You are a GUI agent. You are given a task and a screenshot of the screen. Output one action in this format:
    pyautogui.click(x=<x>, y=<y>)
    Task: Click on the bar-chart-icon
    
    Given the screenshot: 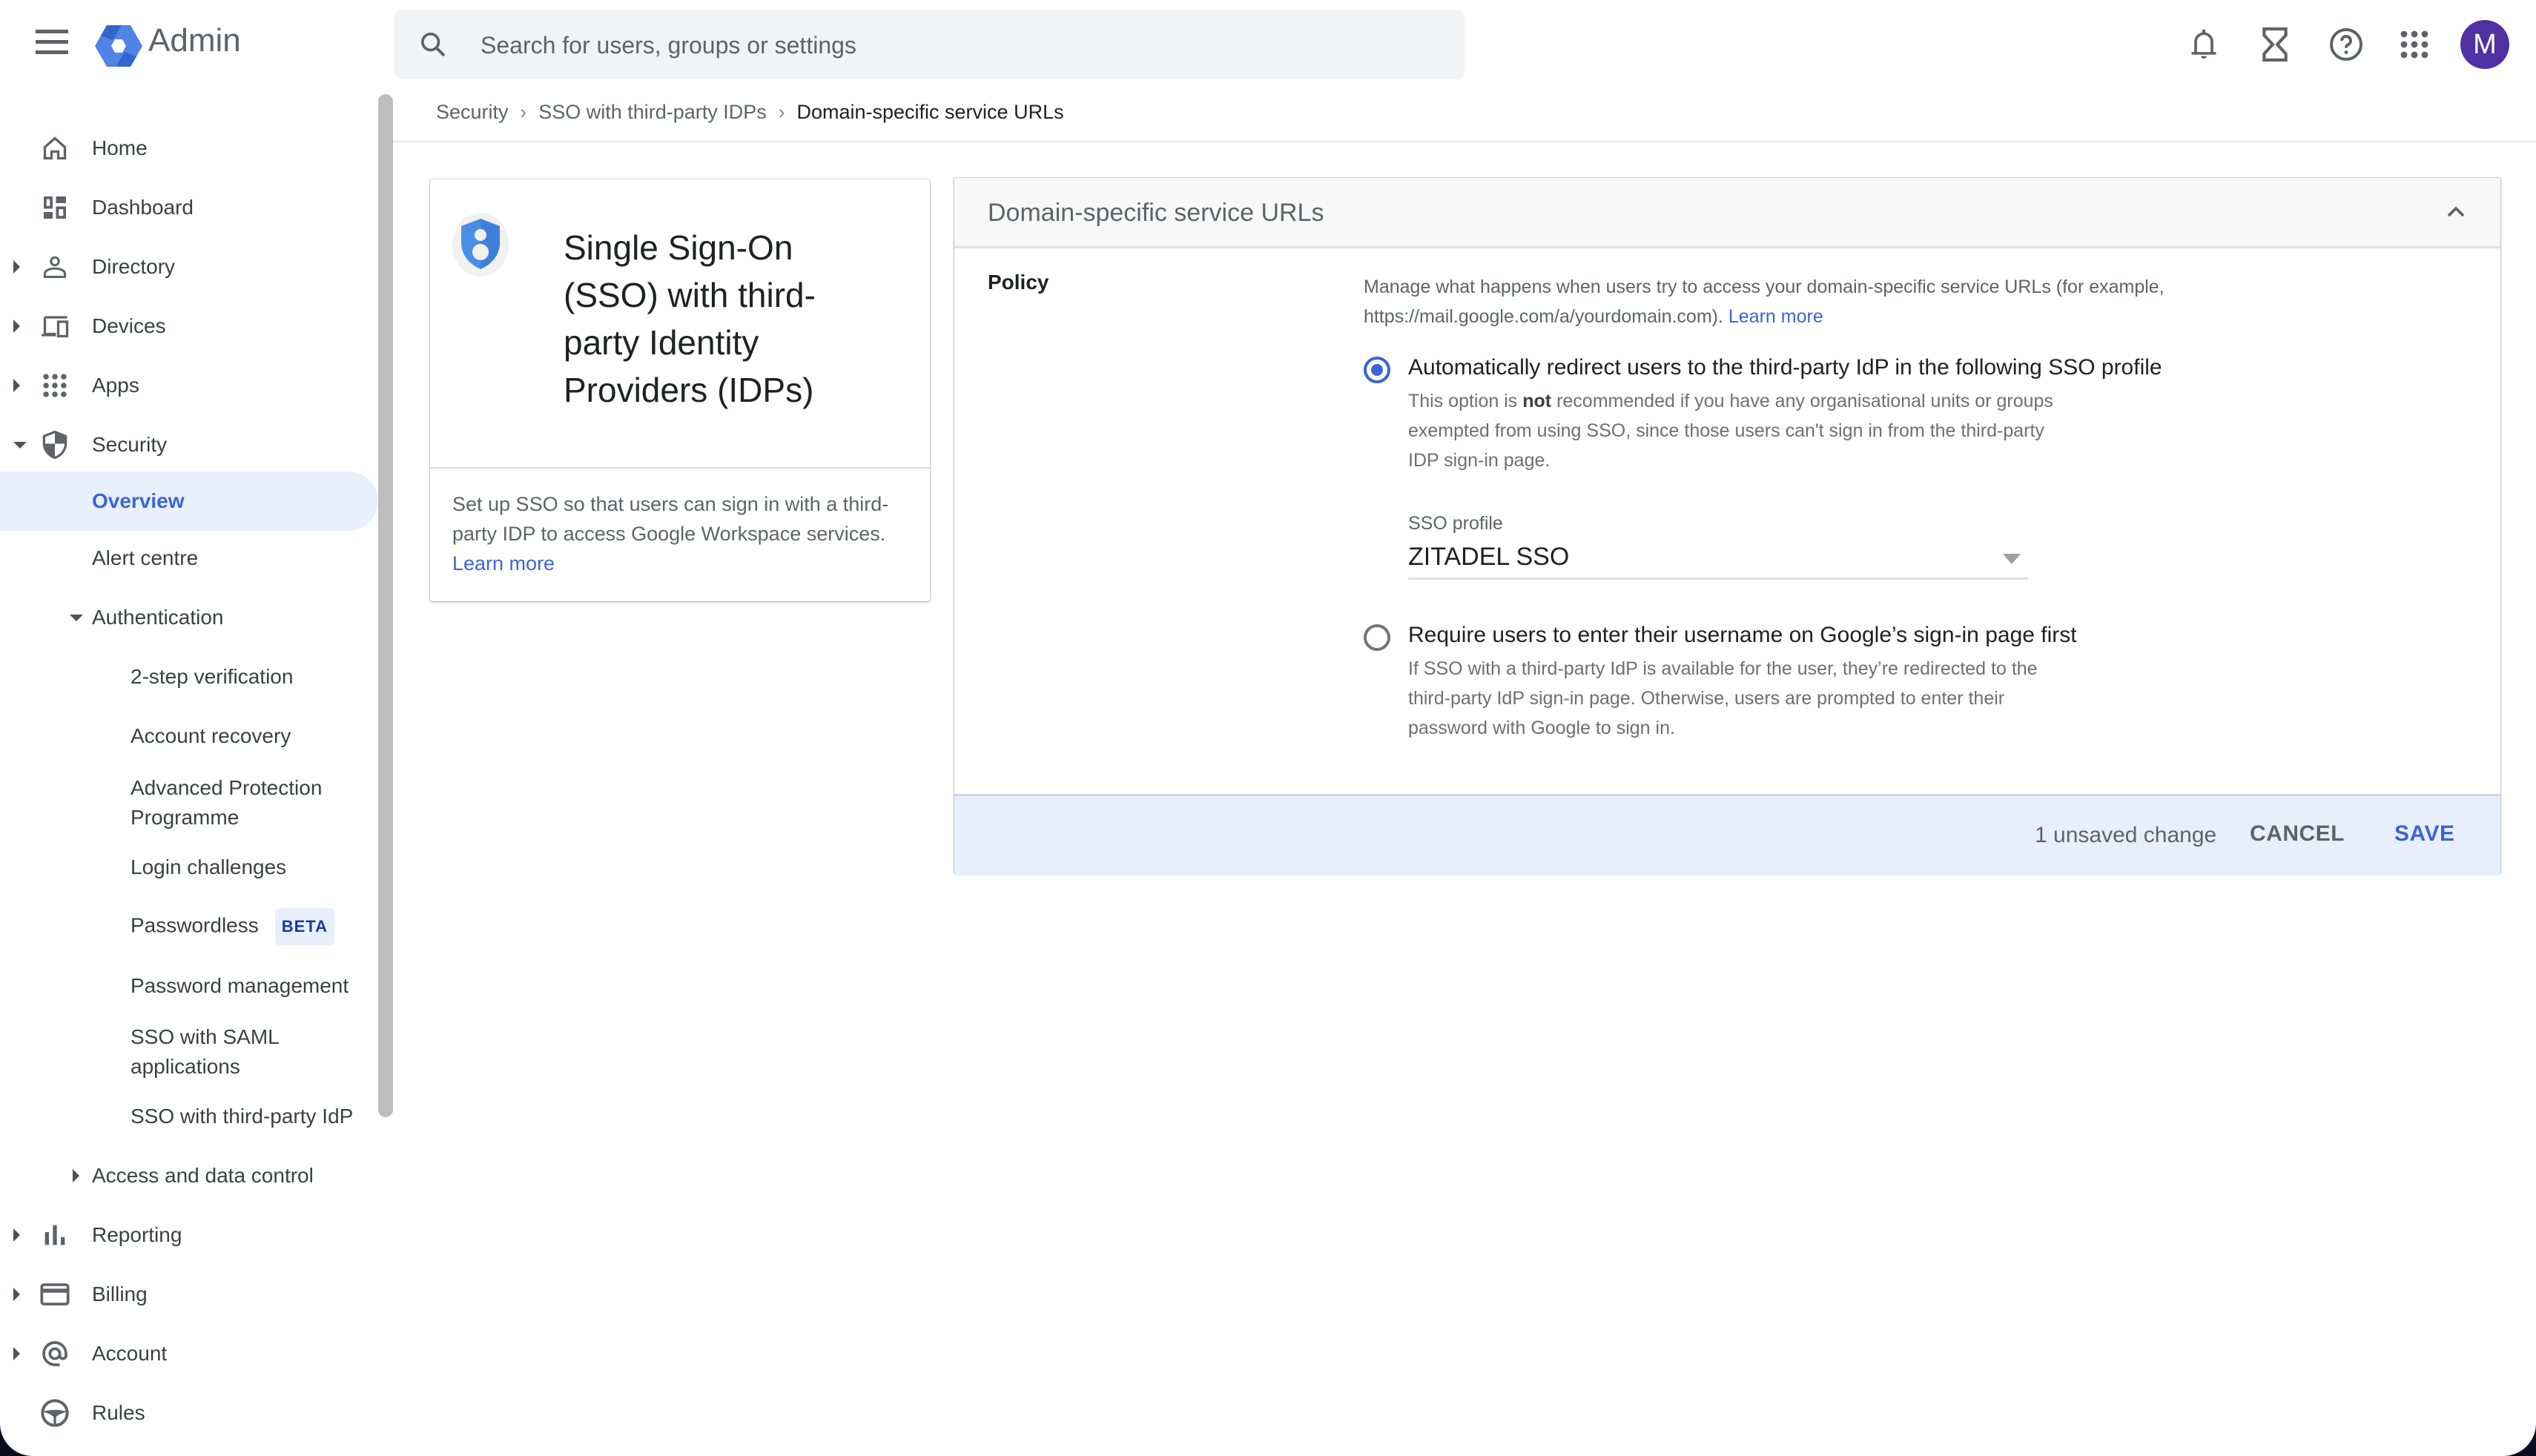 What is the action you would take?
    pyautogui.click(x=55, y=1235)
    